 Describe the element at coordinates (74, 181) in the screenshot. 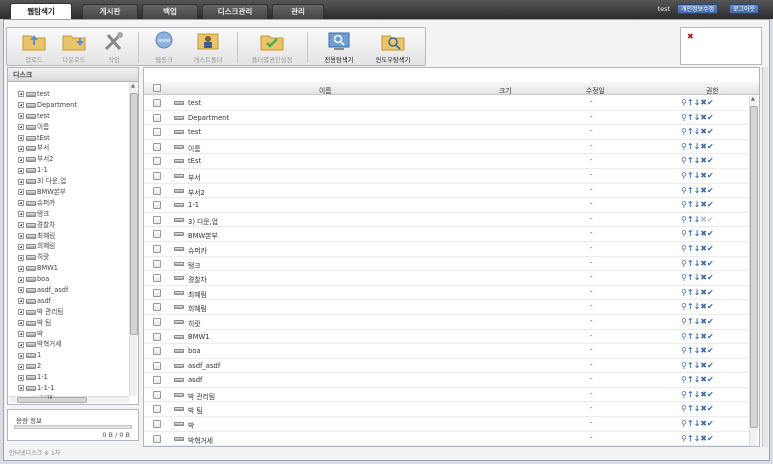

I see `tree-node: 3) 다운,업` at that location.